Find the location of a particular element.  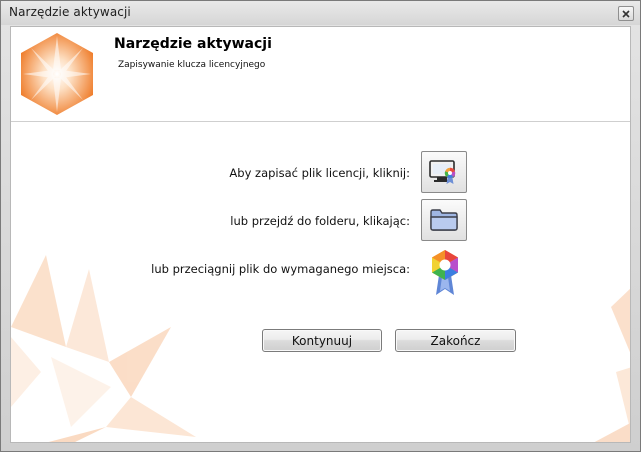

open-folder-button is located at coordinates (444, 220).